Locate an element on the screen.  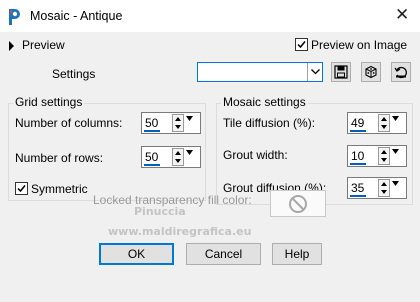
preview-toggle-label: Preview is located at coordinates (43, 45).